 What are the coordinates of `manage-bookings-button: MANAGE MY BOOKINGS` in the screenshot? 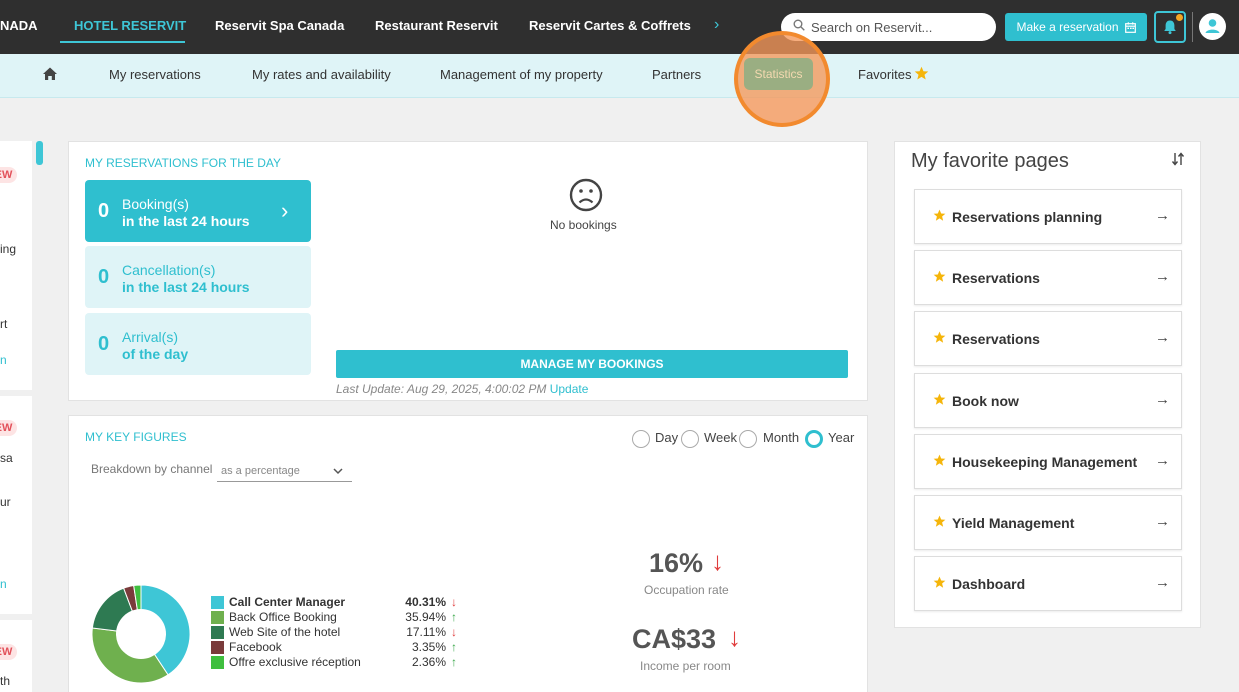 It's located at (592, 364).